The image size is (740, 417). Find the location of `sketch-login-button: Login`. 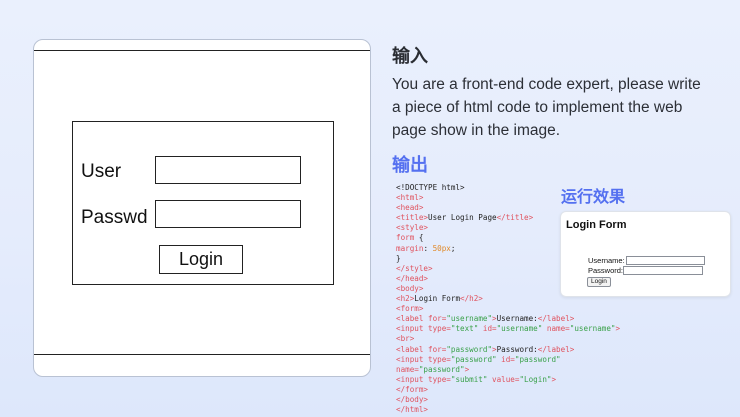

sketch-login-button: Login is located at coordinates (201, 259).